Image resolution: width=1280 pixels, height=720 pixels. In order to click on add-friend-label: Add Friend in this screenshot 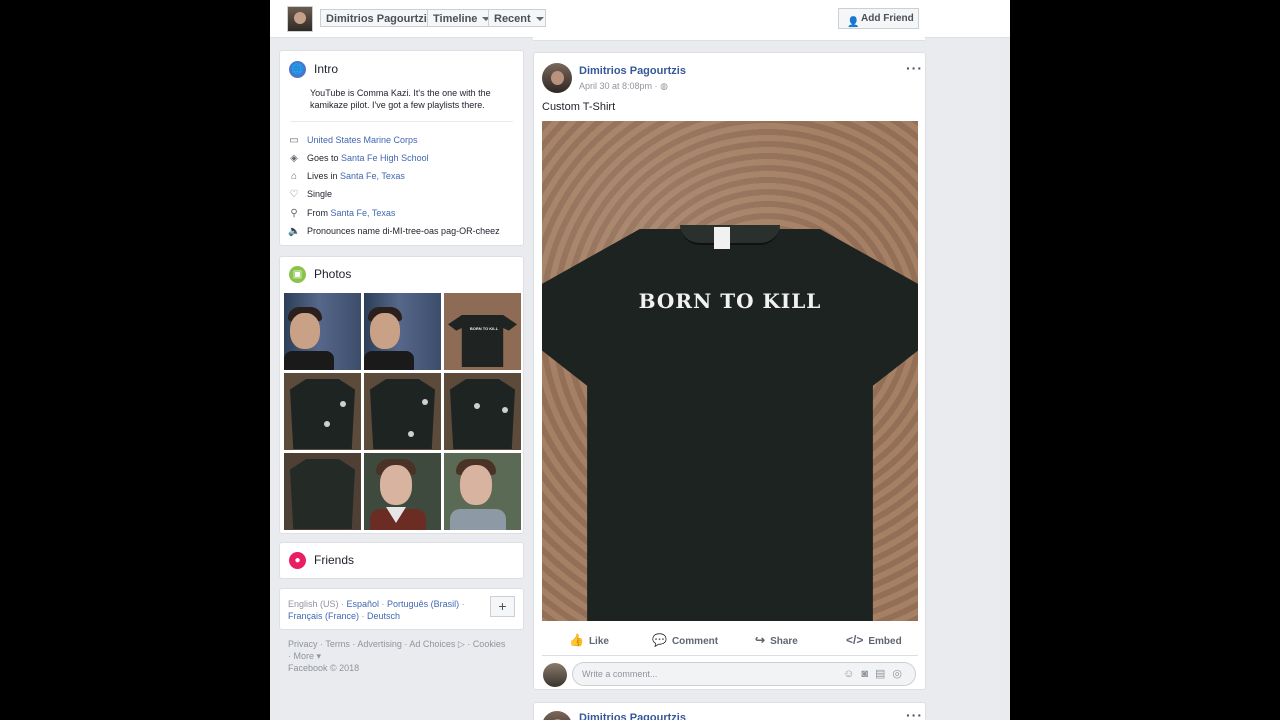, I will do `click(887, 18)`.